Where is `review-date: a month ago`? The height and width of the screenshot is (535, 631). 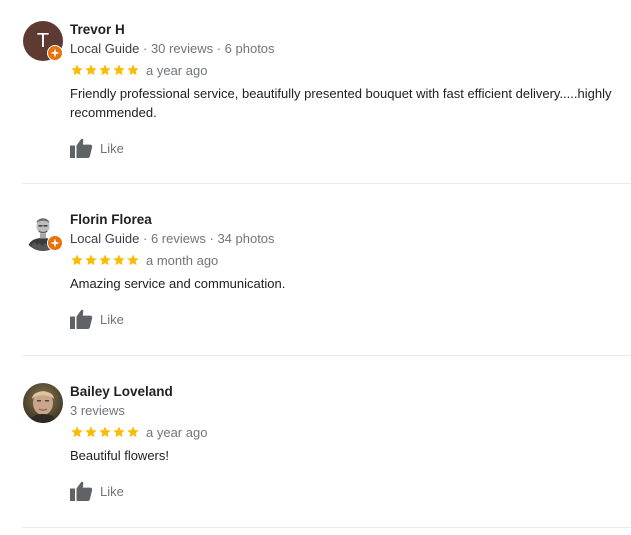
review-date: a month ago is located at coordinates (182, 260).